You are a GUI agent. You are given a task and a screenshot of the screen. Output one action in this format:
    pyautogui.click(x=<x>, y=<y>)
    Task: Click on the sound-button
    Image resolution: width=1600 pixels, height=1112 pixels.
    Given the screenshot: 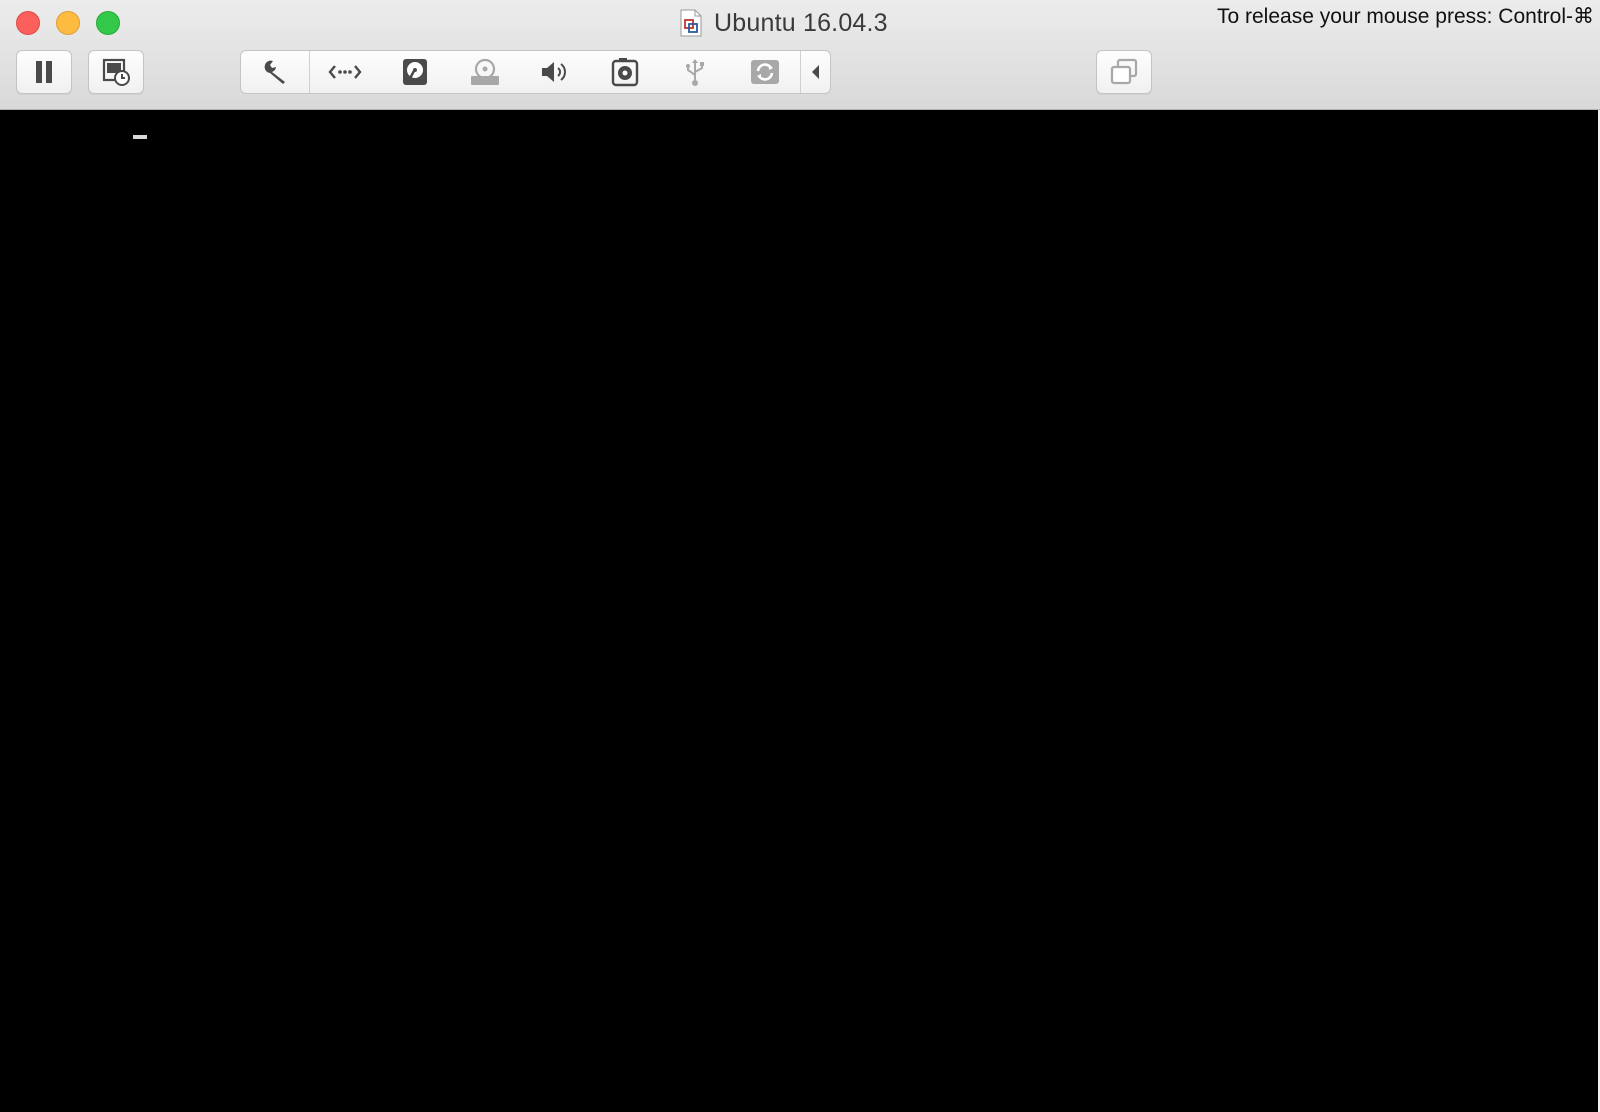 What is the action you would take?
    pyautogui.click(x=555, y=72)
    